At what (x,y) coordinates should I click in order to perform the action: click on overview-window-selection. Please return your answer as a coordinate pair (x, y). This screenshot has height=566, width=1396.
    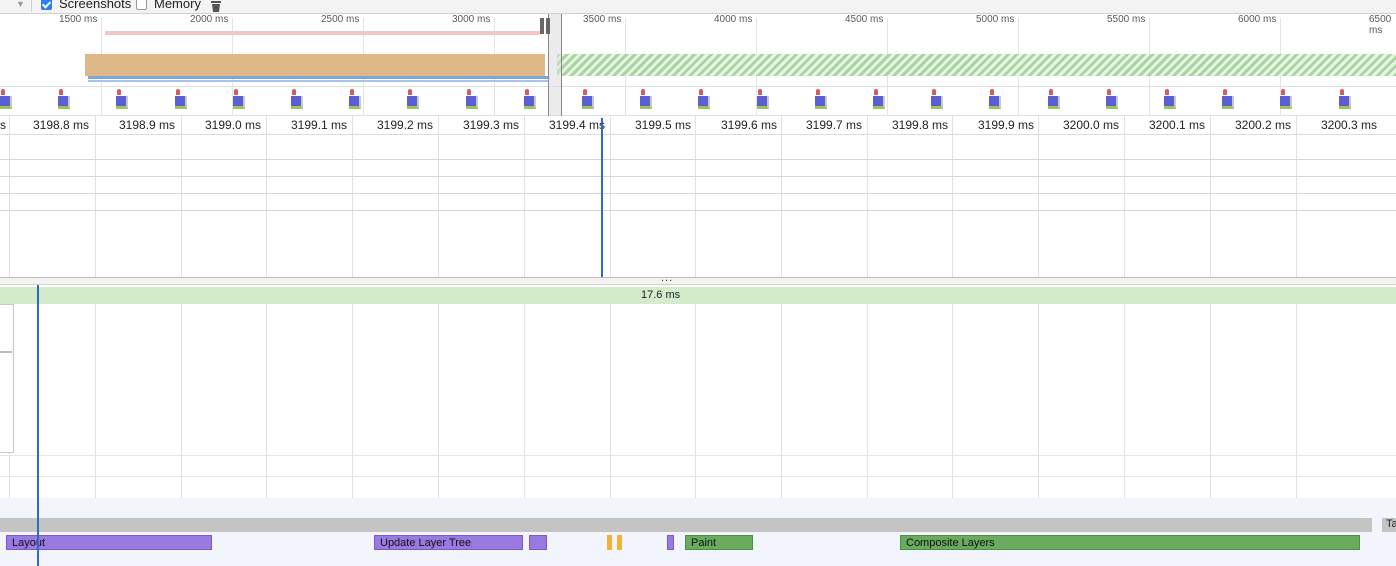
    Looking at the image, I should click on (555, 65).